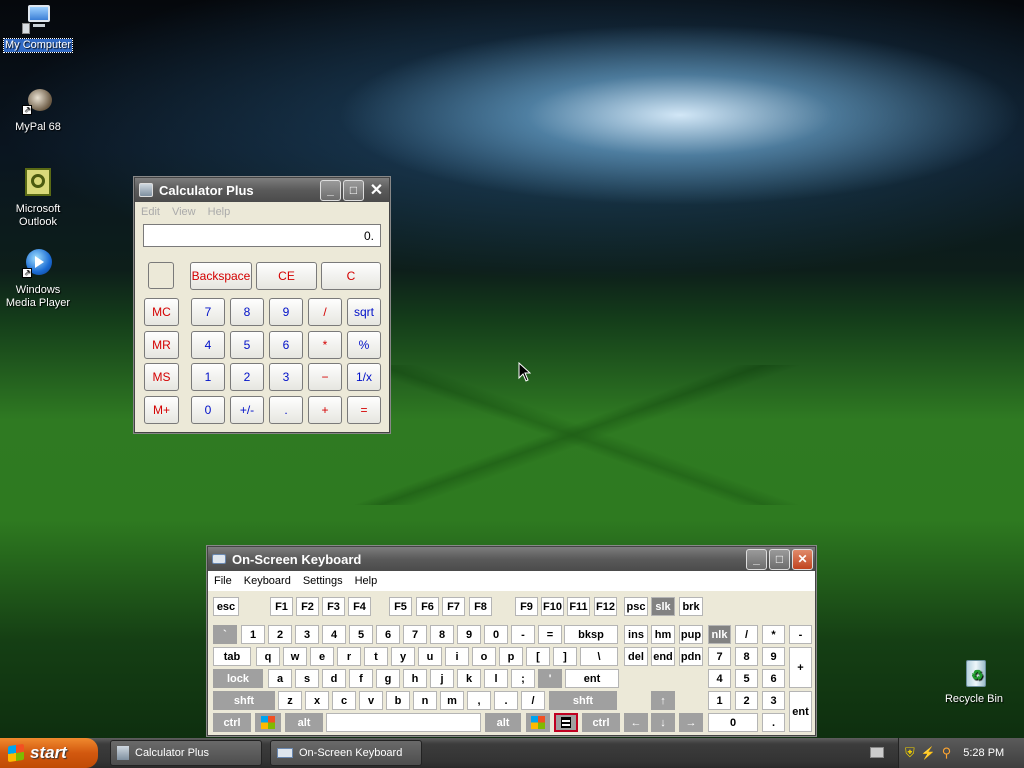 Image resolution: width=1024 pixels, height=768 pixels. What do you see at coordinates (359, 606) in the screenshot?
I see `key-F4: F4` at bounding box center [359, 606].